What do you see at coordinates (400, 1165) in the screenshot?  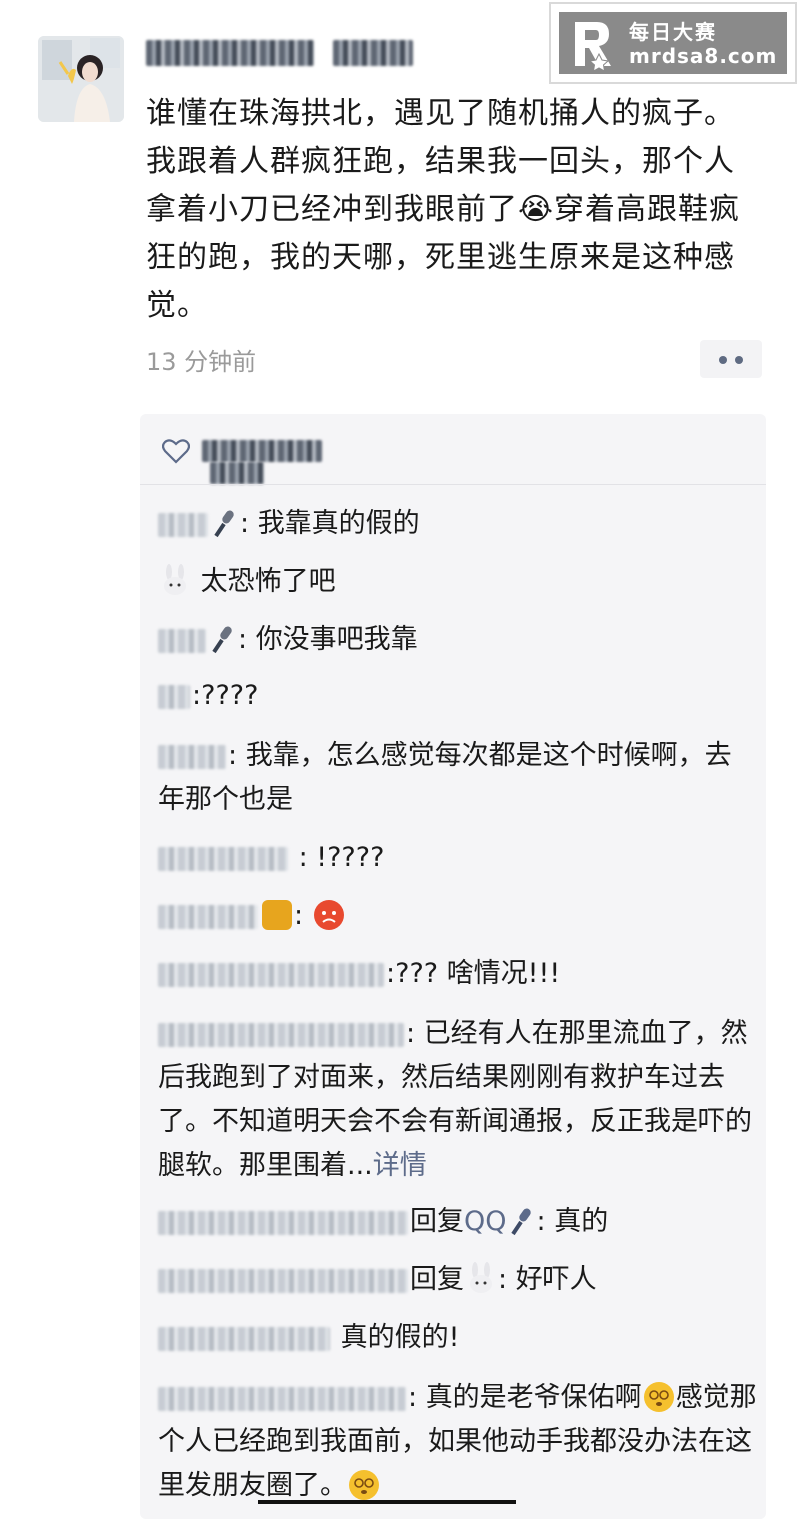 I see `details-link: 详情` at bounding box center [400, 1165].